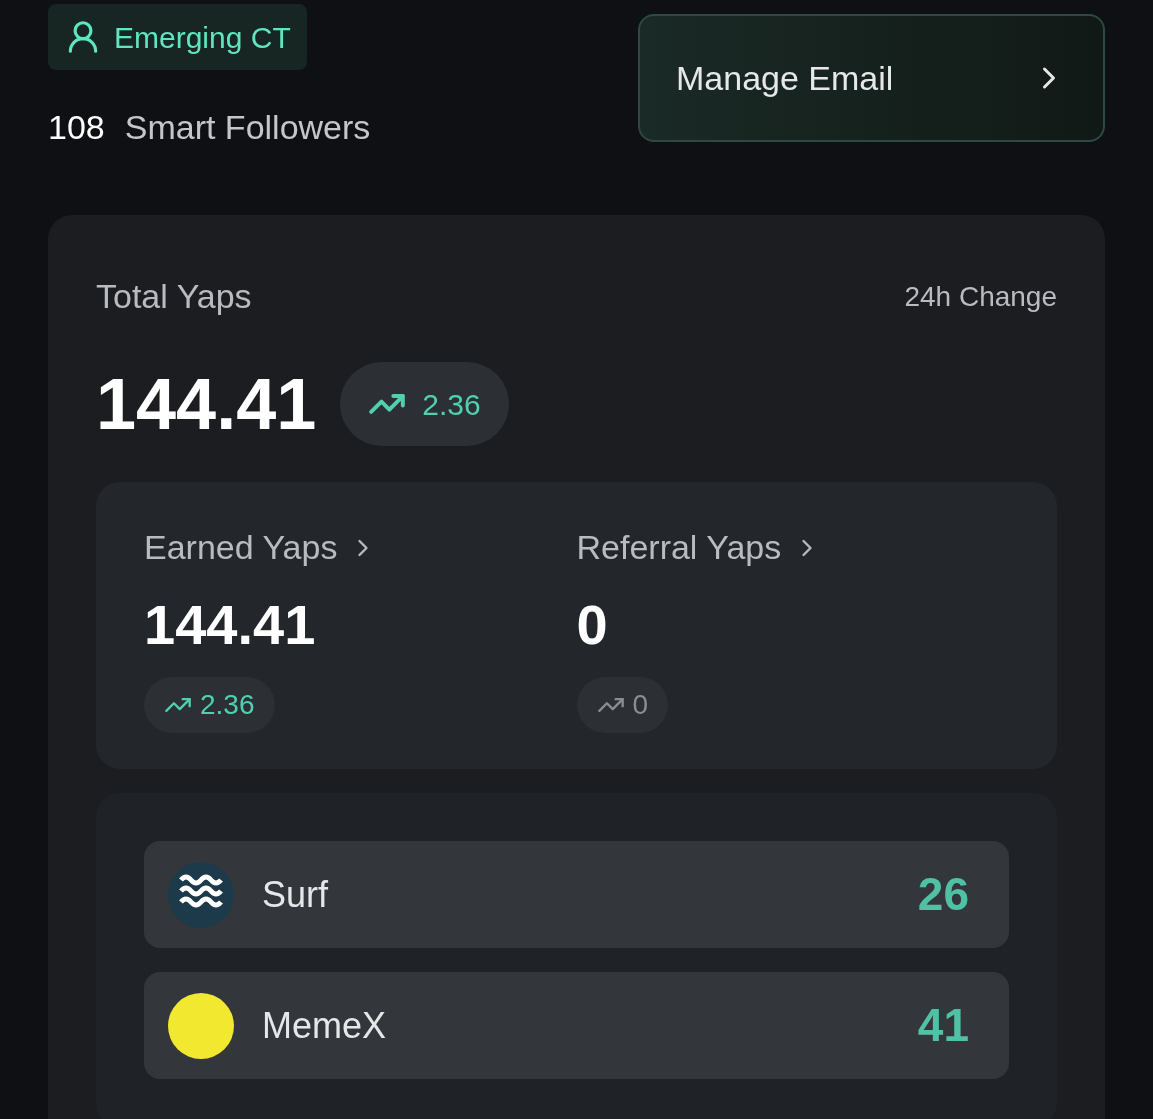 This screenshot has width=1153, height=1119. I want to click on breakdown-link: Earned Yaps, so click(261, 547).